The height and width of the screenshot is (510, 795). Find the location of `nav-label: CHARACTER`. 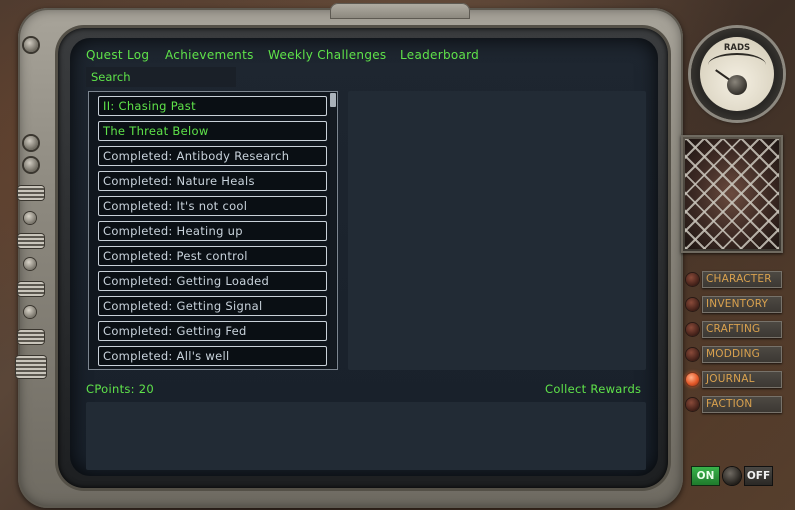

nav-label: CHARACTER is located at coordinates (742, 279).